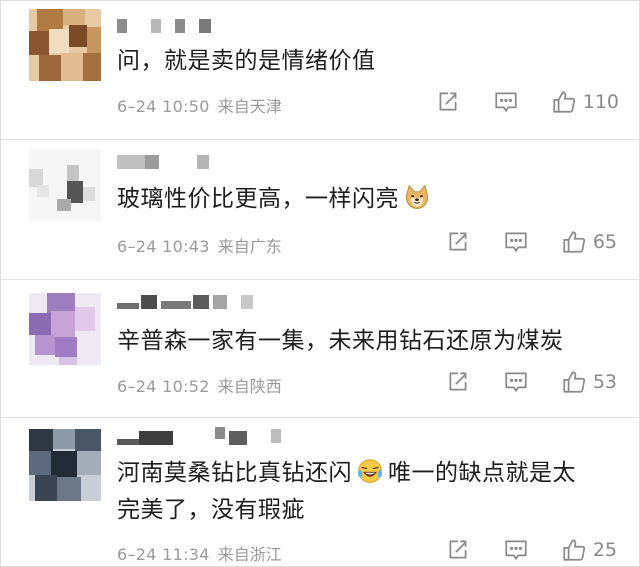  Describe the element at coordinates (589, 550) in the screenshot. I see `like-button: 25` at that location.